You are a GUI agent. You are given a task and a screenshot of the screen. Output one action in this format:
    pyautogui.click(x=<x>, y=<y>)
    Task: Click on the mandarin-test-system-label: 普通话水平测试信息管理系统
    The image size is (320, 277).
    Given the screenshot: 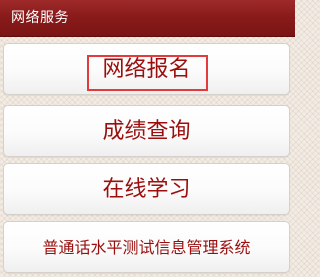 What is the action you would take?
    pyautogui.click(x=146, y=247)
    